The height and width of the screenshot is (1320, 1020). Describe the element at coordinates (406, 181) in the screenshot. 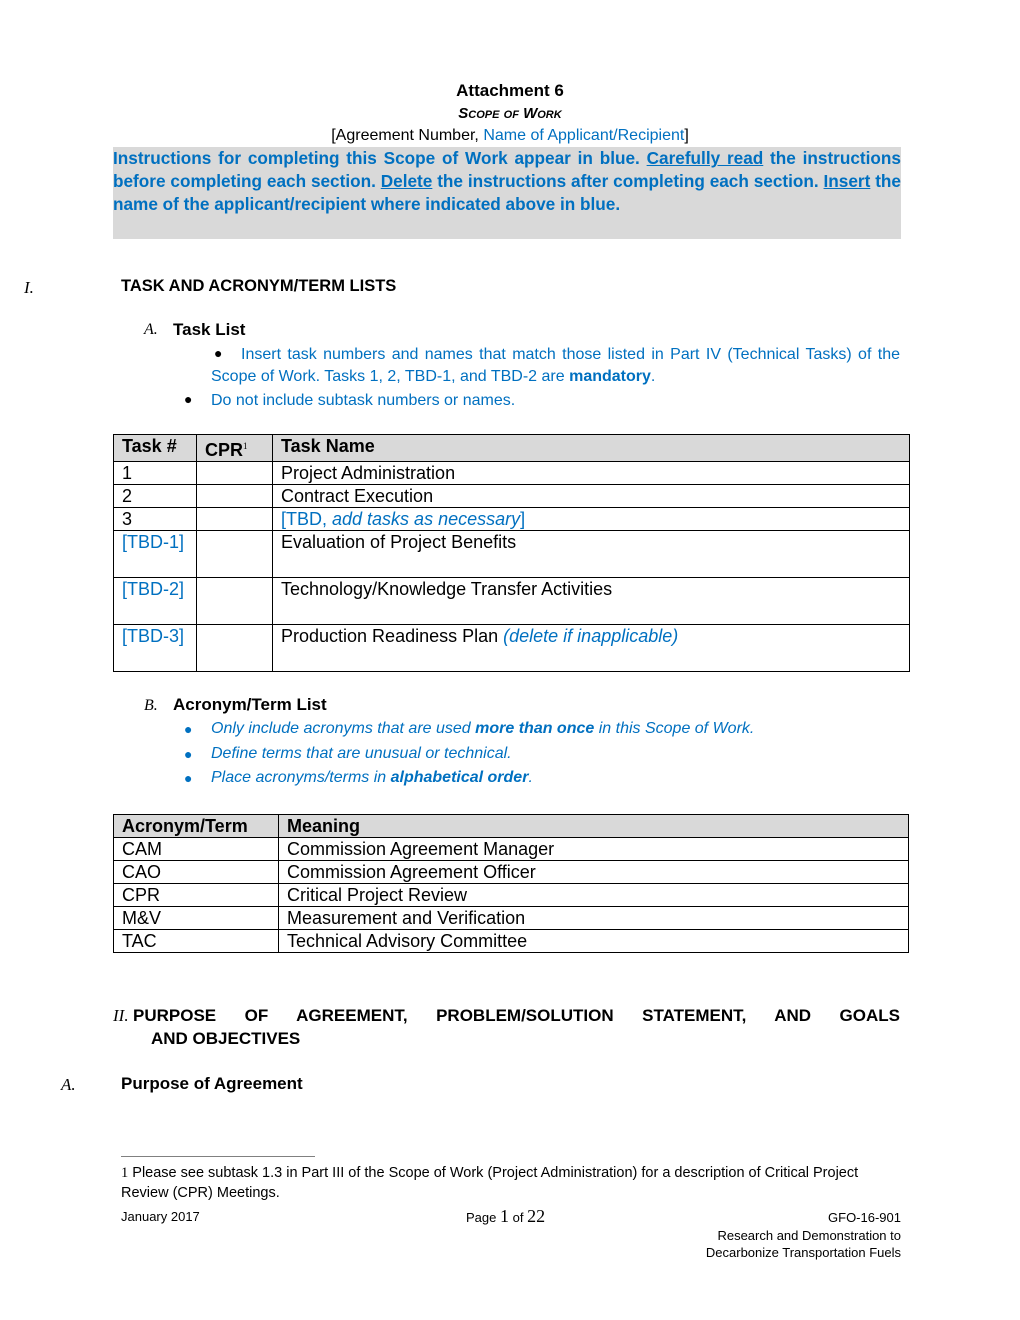

I see `delete-emphasis: Delete` at that location.